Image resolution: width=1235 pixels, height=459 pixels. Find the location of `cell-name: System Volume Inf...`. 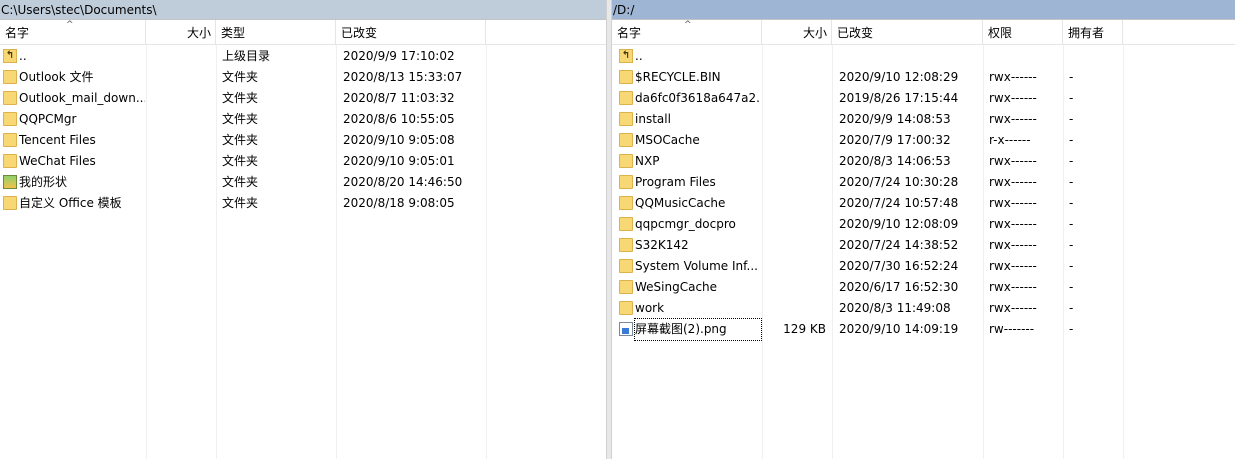

cell-name: System Volume Inf... is located at coordinates (696, 266).